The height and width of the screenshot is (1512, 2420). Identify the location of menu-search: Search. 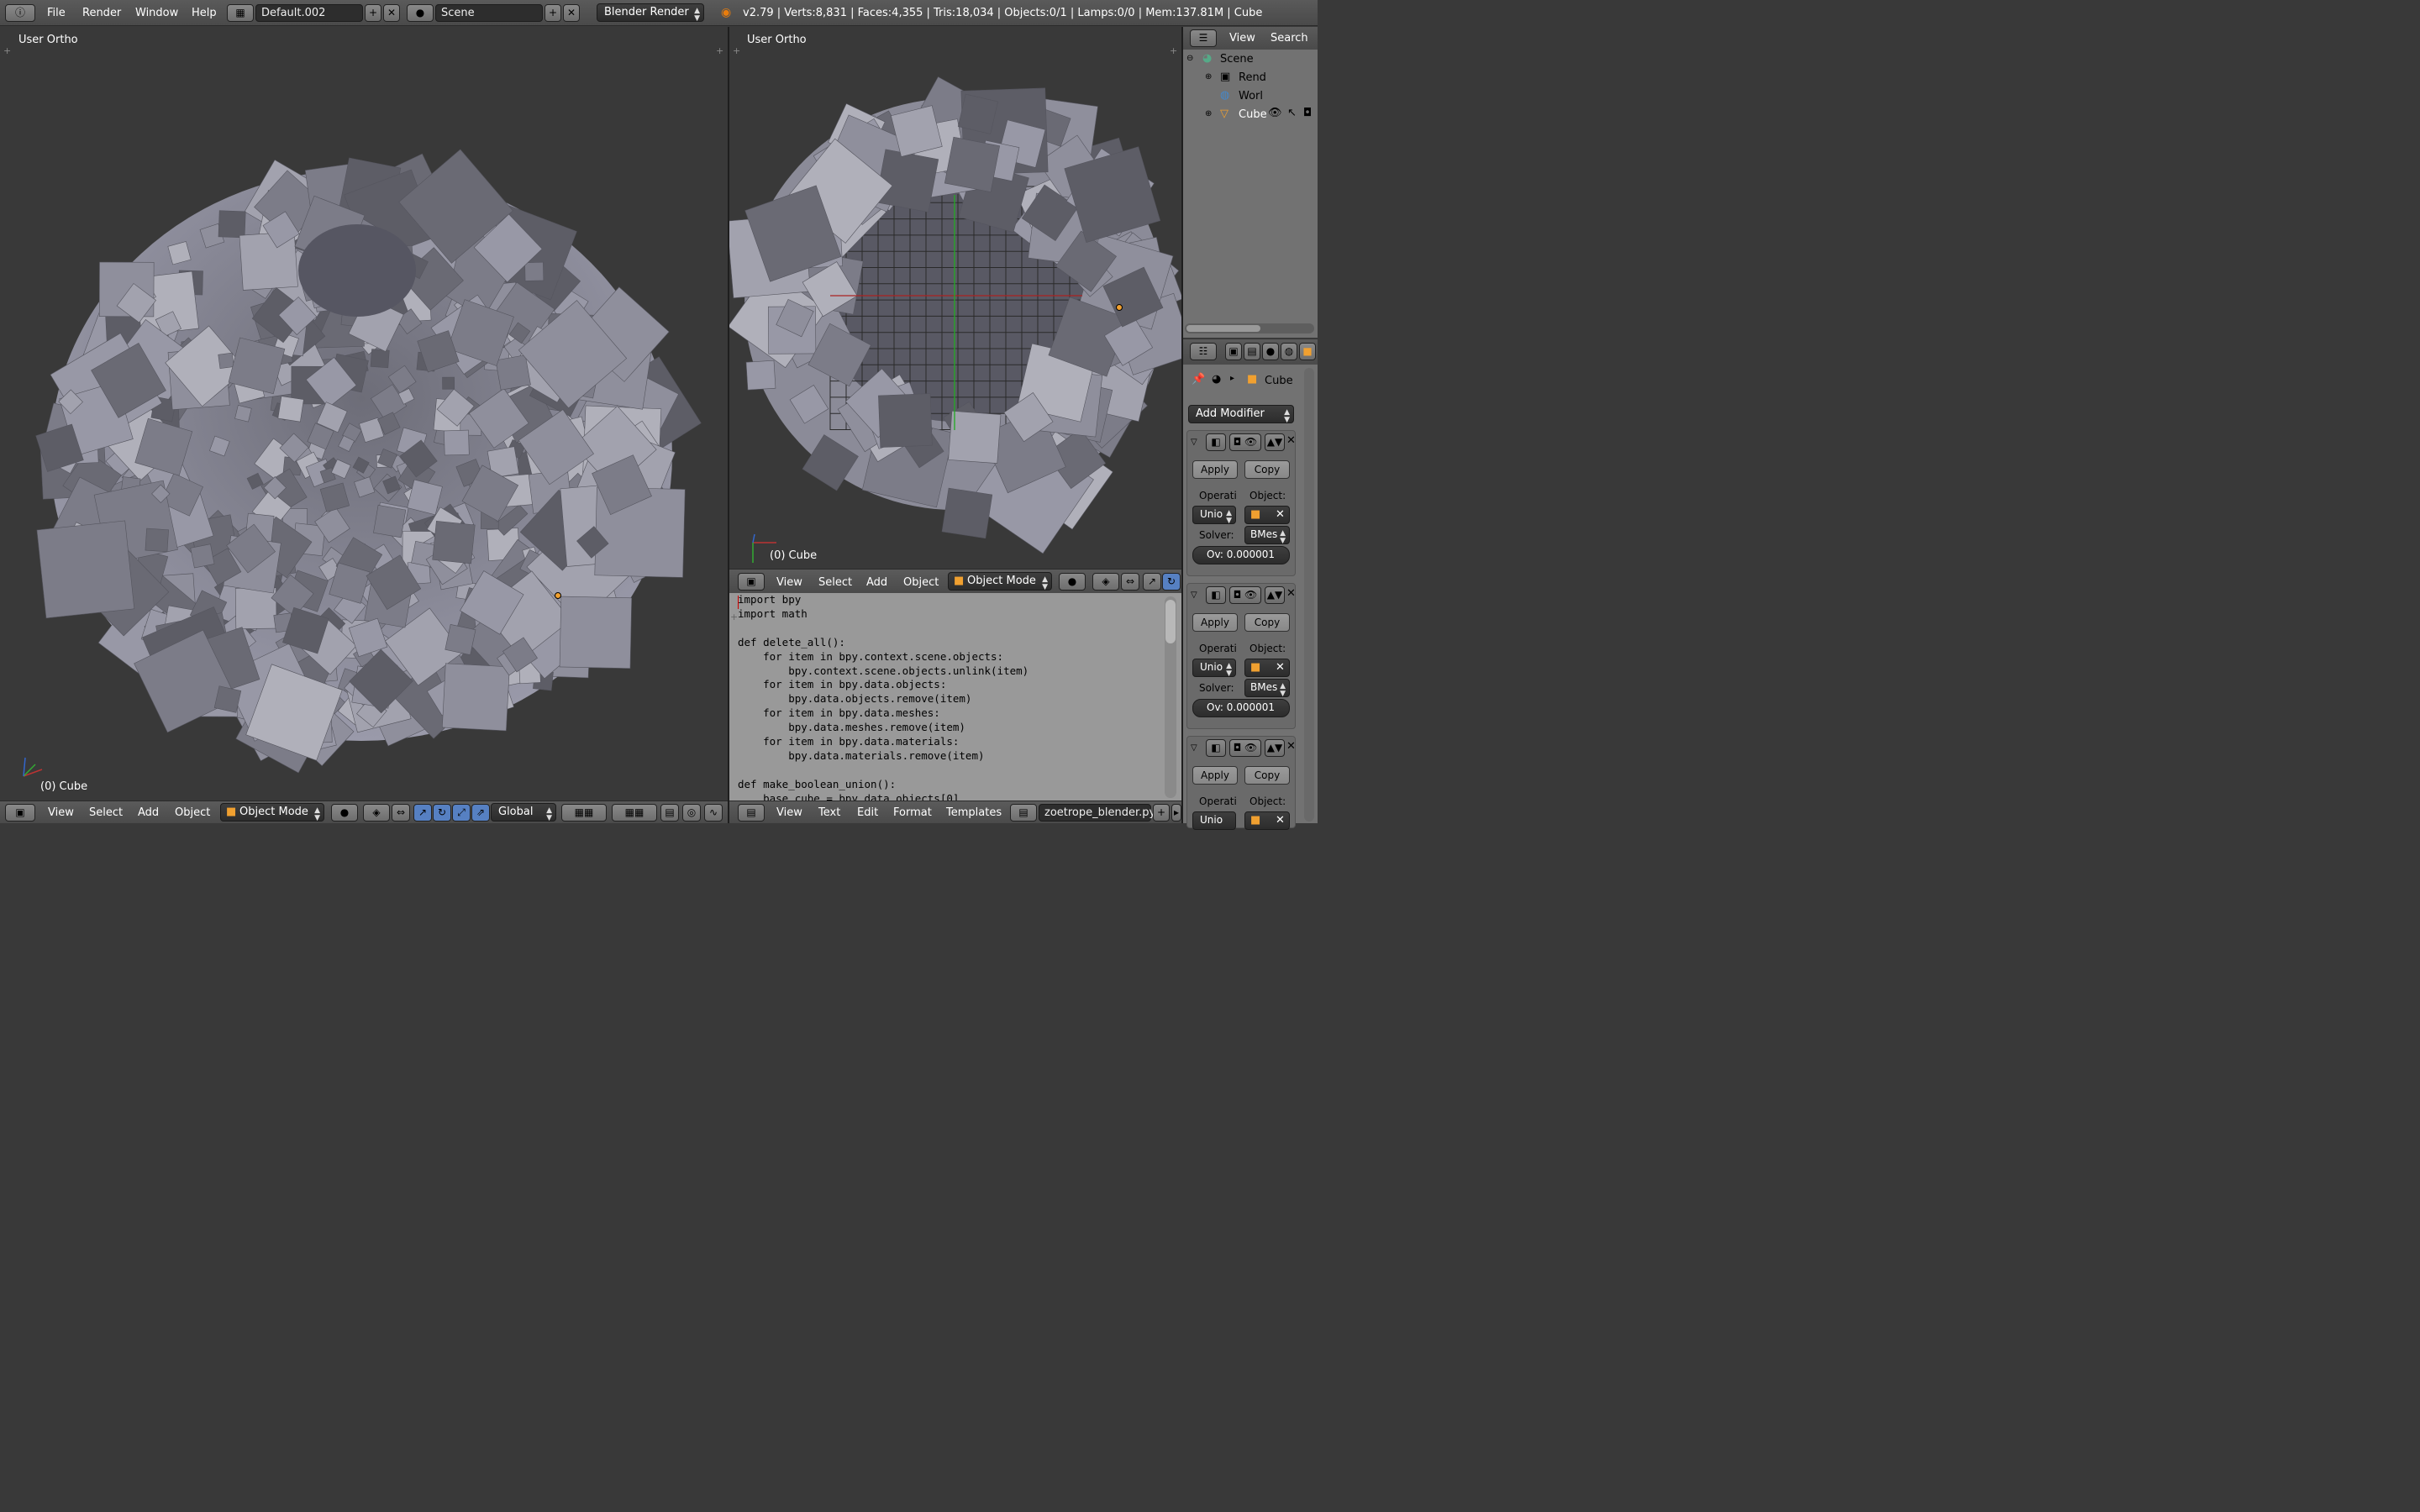
(1289, 38).